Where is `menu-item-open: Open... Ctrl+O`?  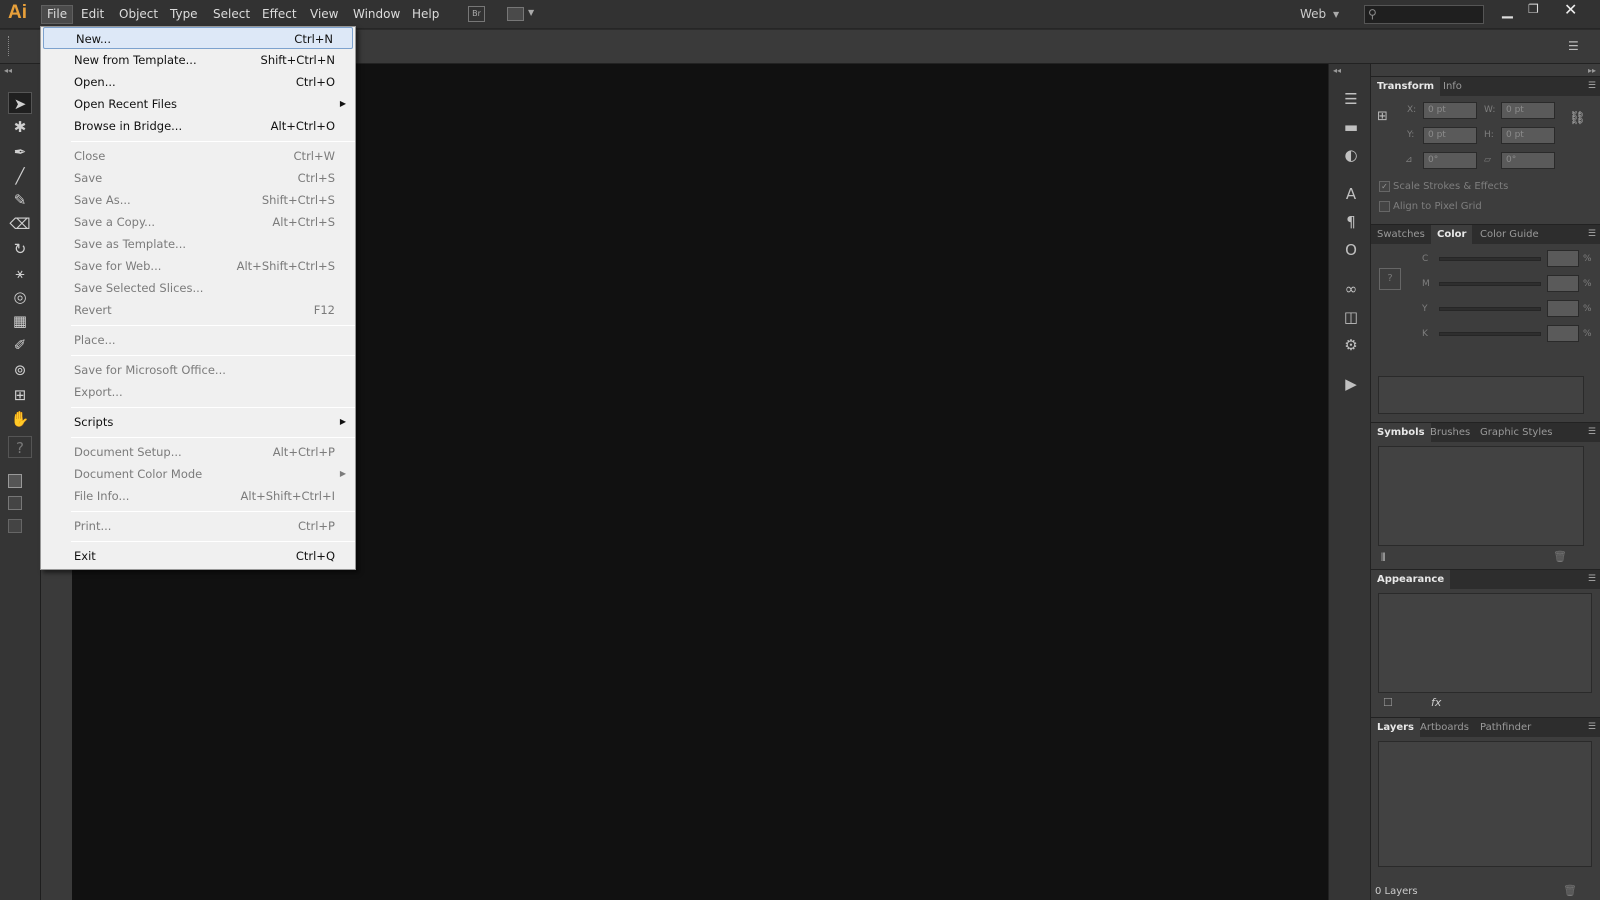
menu-item-open: Open... Ctrl+O is located at coordinates (198, 82).